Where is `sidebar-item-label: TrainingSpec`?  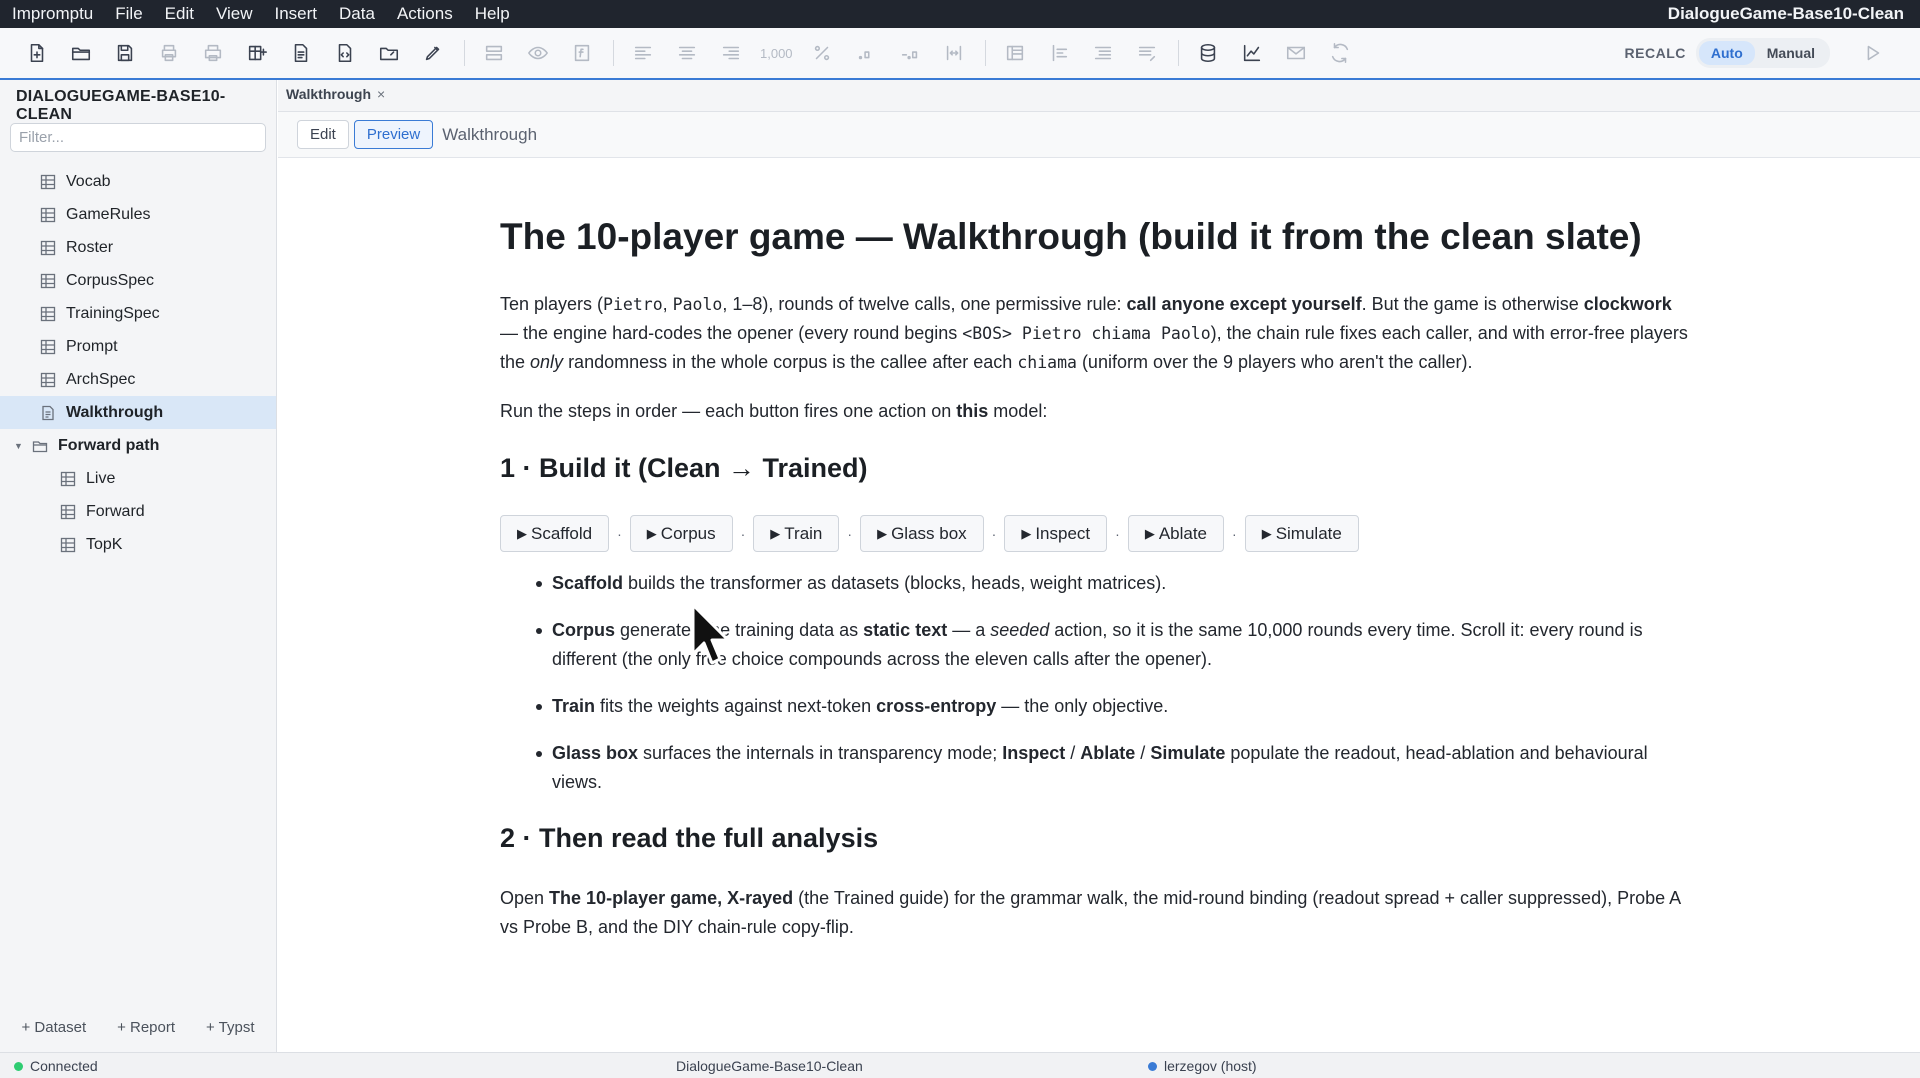 sidebar-item-label: TrainingSpec is located at coordinates (113, 313).